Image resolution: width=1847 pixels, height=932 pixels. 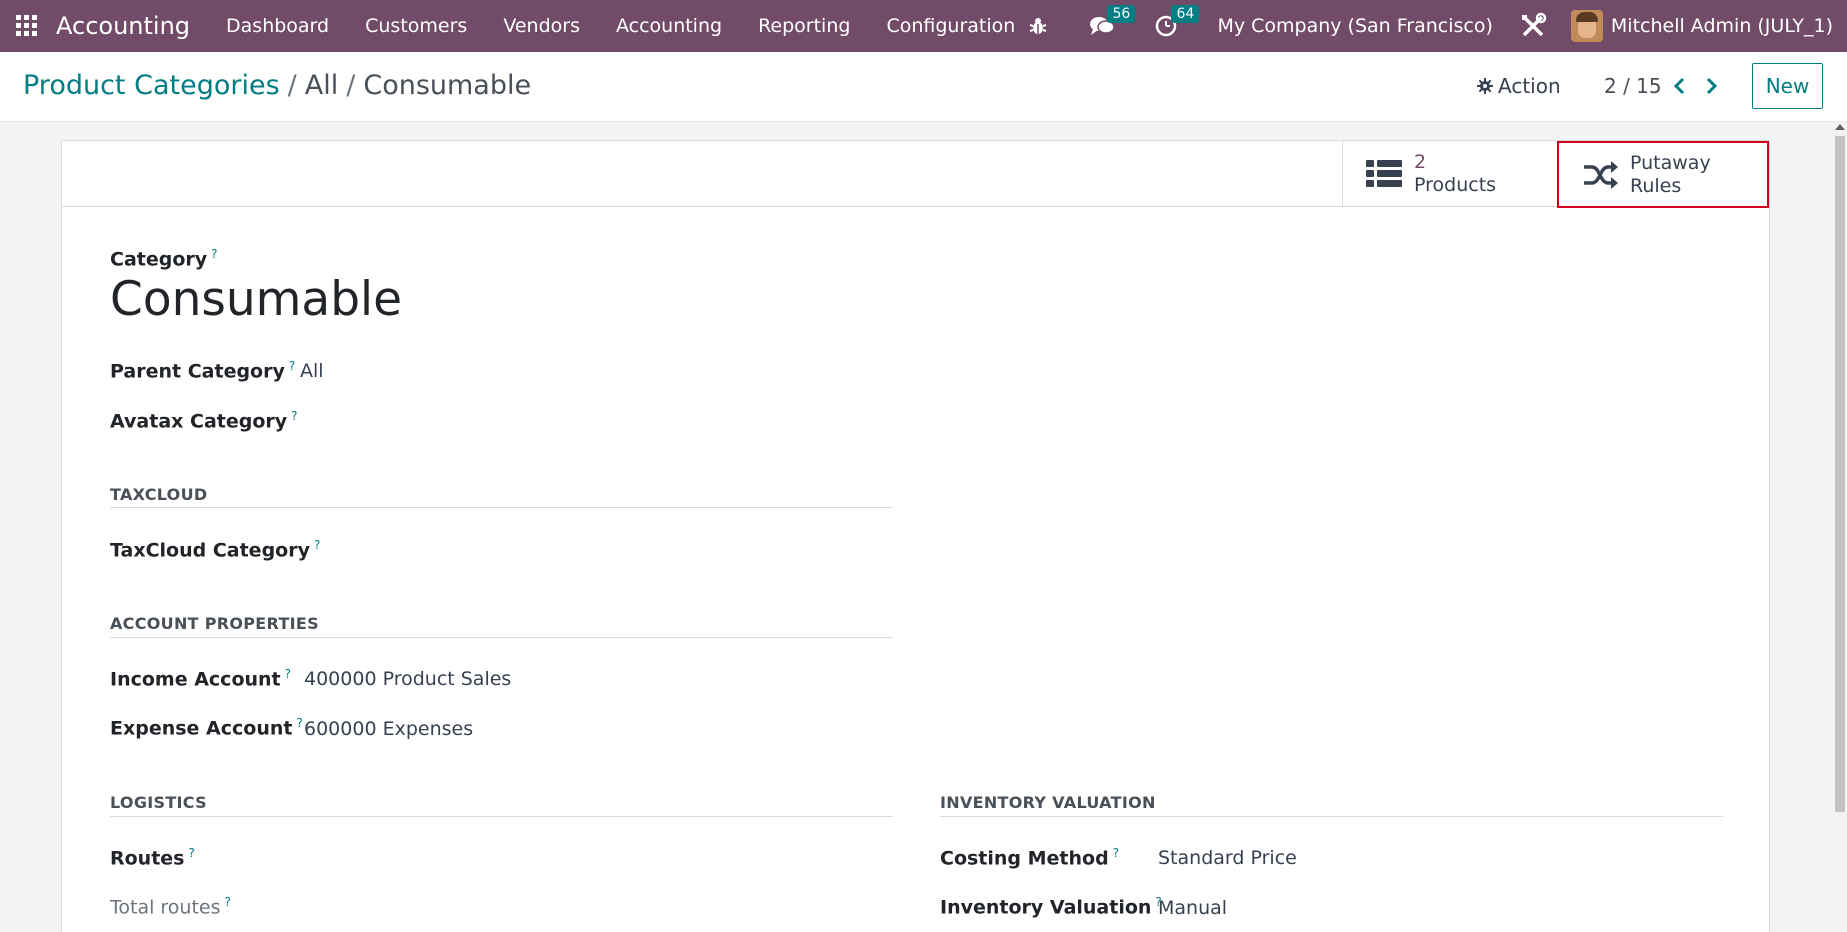 What do you see at coordinates (201, 679) in the screenshot?
I see `income-account-label: Income Account?` at bounding box center [201, 679].